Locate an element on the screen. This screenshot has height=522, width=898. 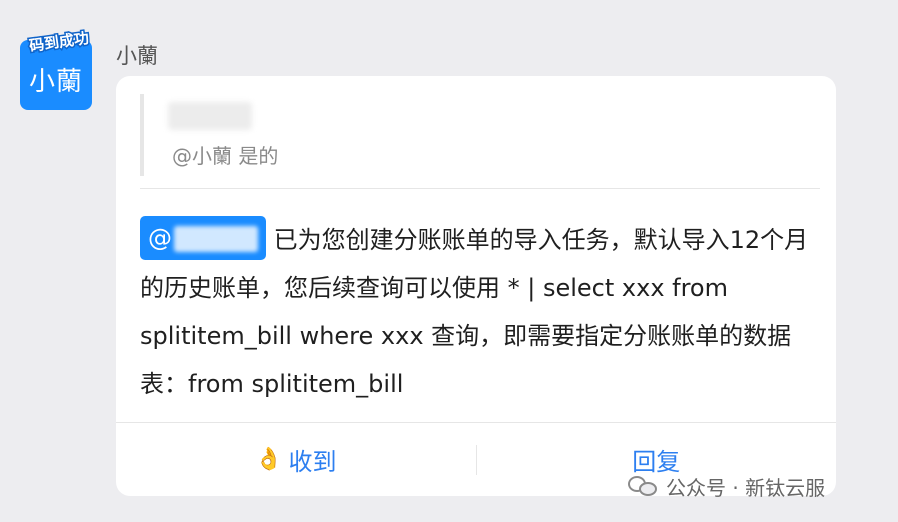
sender-name: 小蘭 is located at coordinates (137, 56).